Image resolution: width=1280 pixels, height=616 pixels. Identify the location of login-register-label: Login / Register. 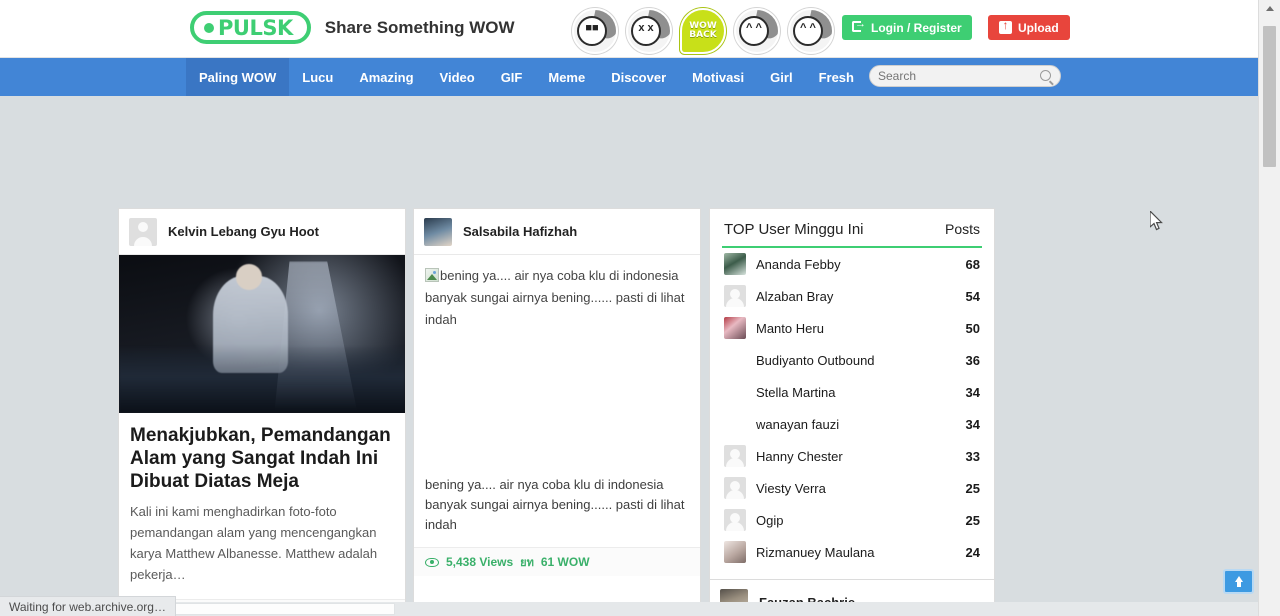
(916, 27).